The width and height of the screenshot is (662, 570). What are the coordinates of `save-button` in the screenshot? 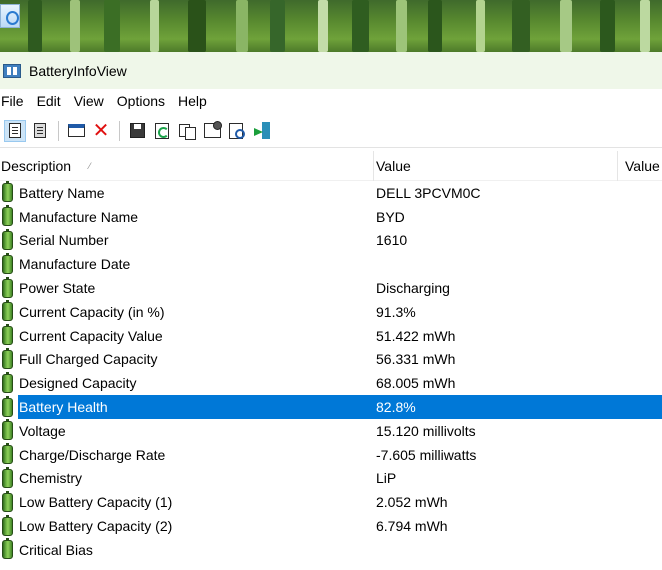 It's located at (137, 131).